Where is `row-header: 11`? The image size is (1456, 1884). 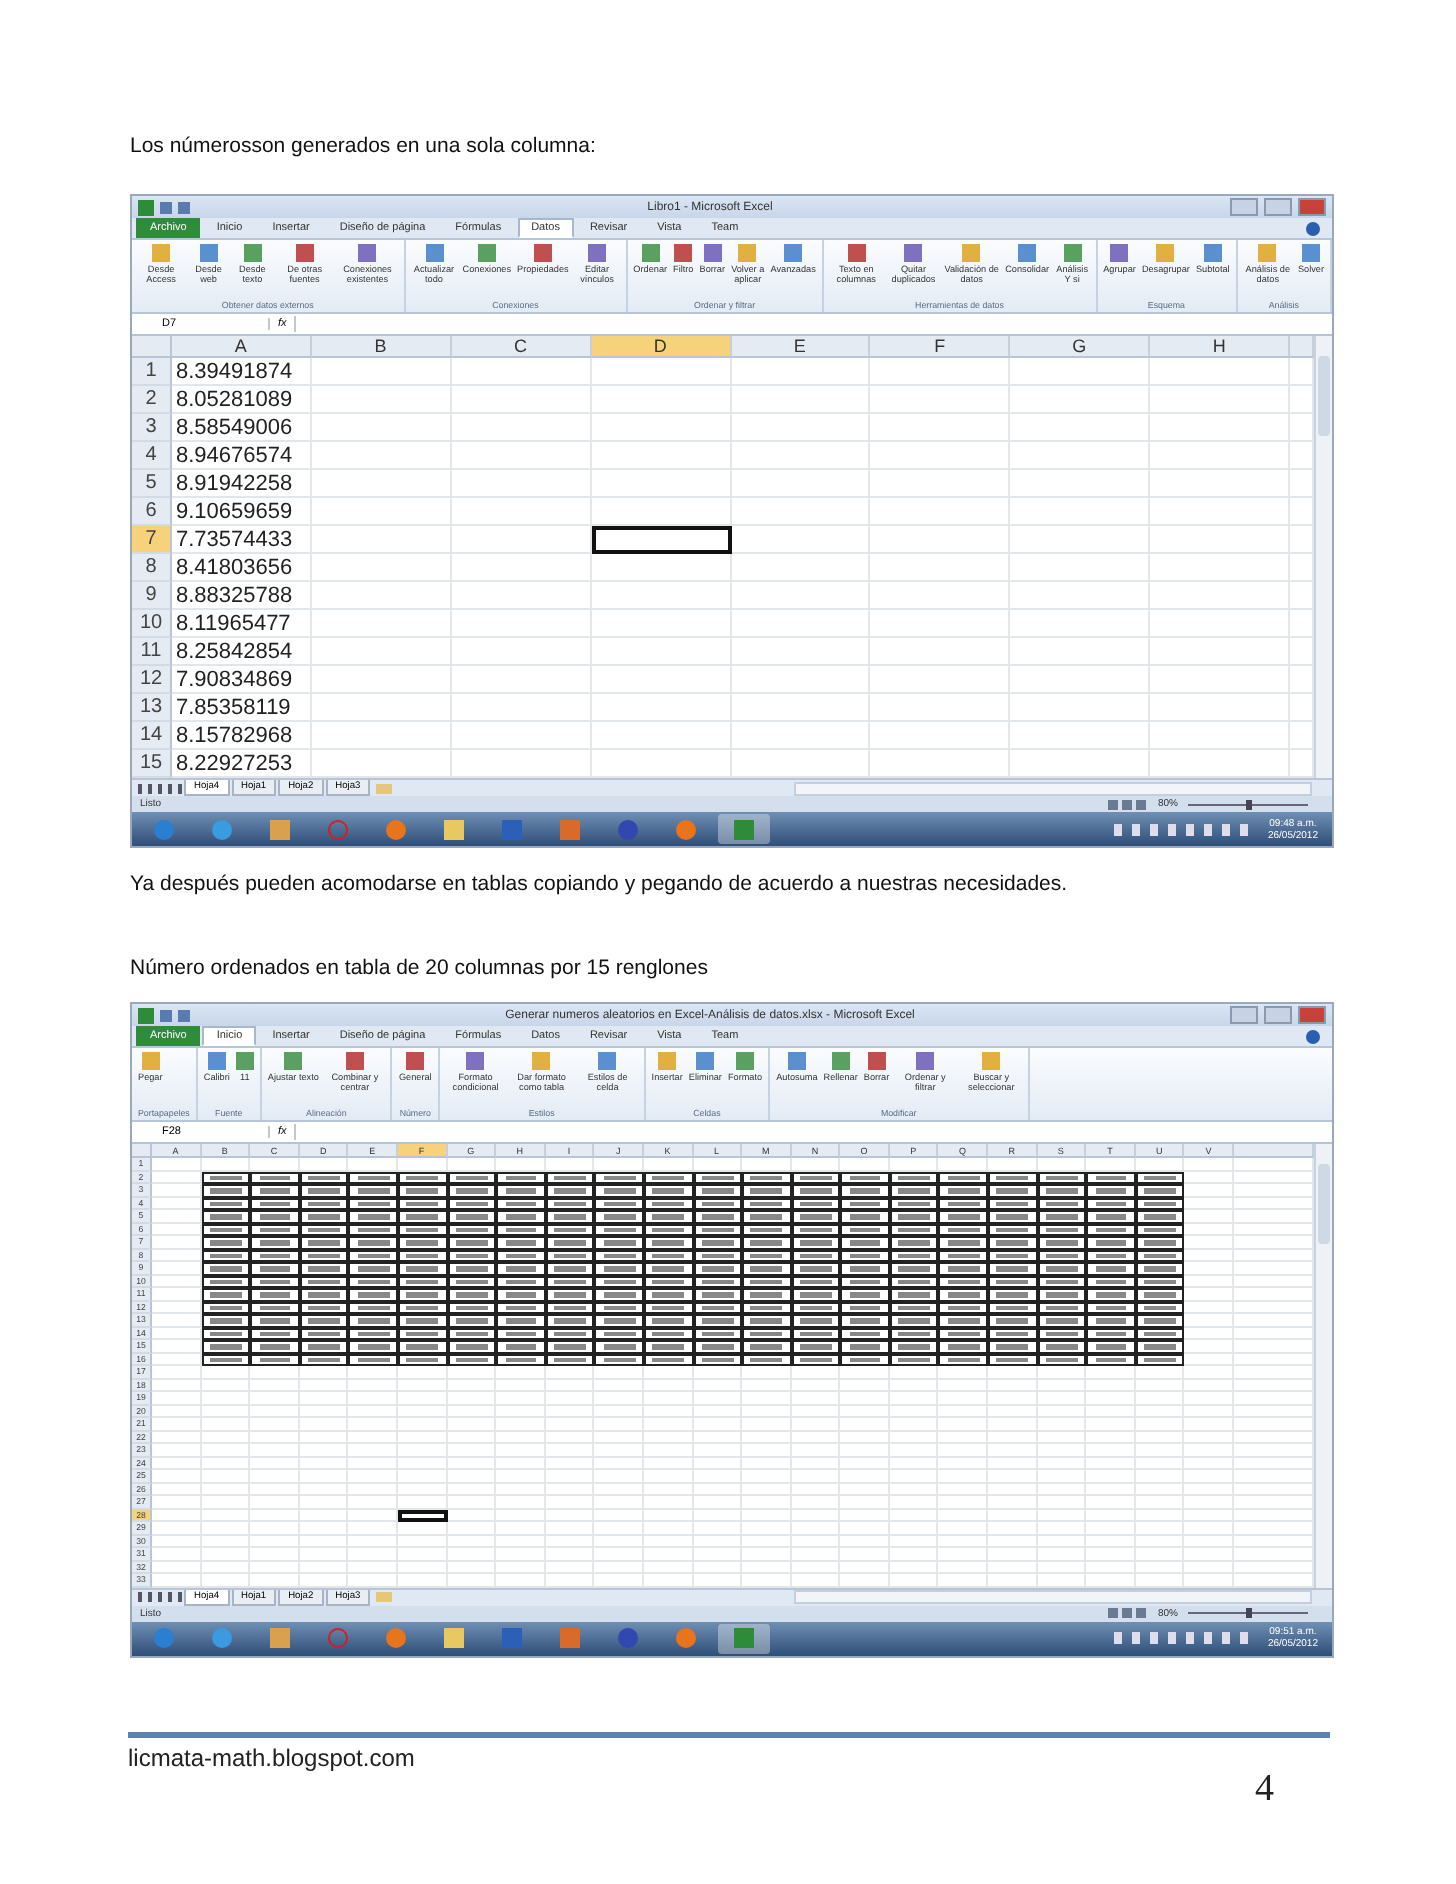 row-header: 11 is located at coordinates (152, 652).